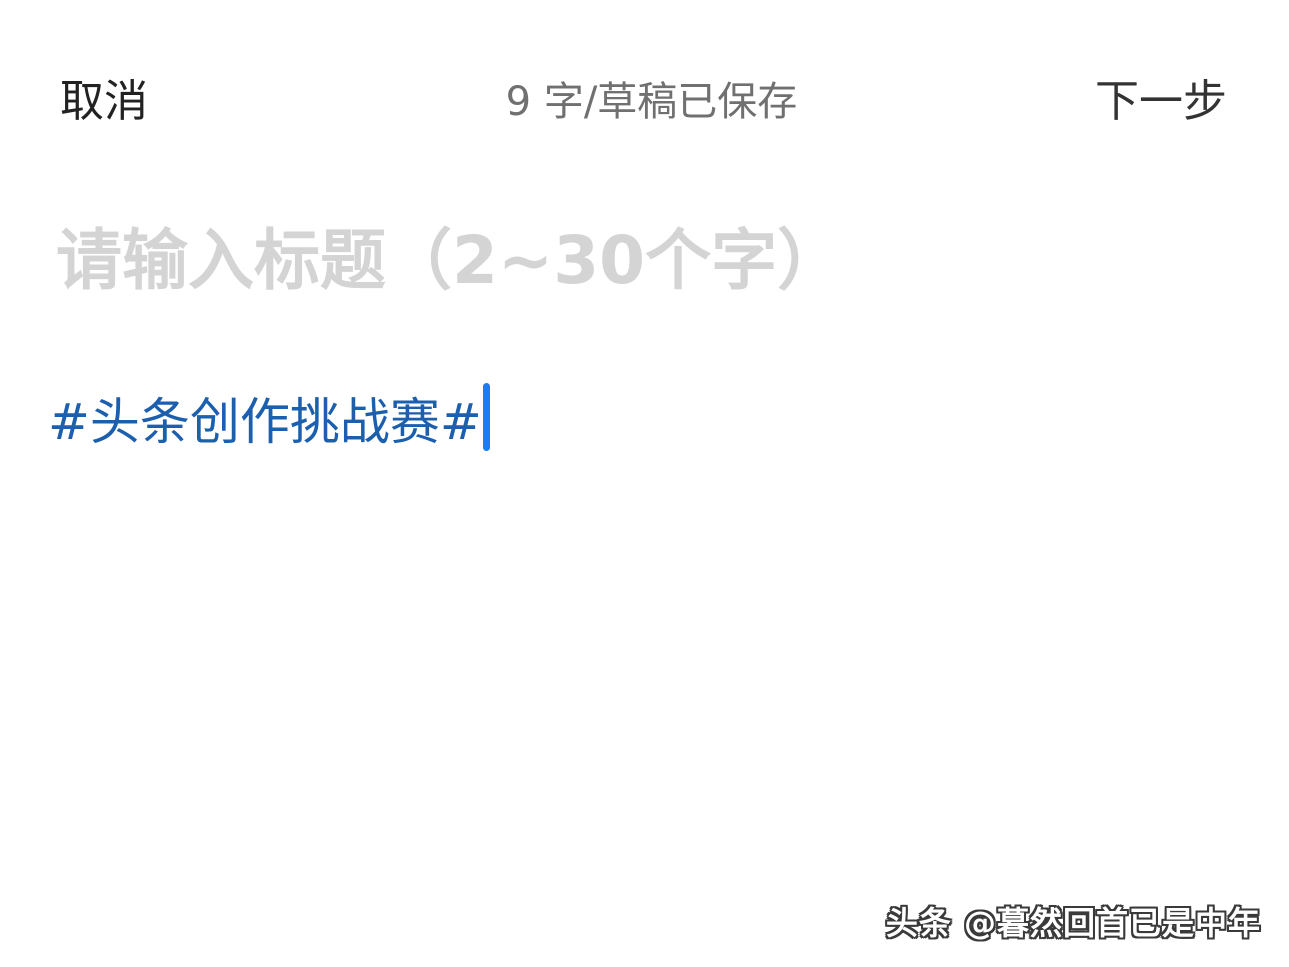 Image resolution: width=1289 pixels, height=967 pixels. I want to click on source-watermark: 头条 @暮然回首已是中年, so click(1073, 923).